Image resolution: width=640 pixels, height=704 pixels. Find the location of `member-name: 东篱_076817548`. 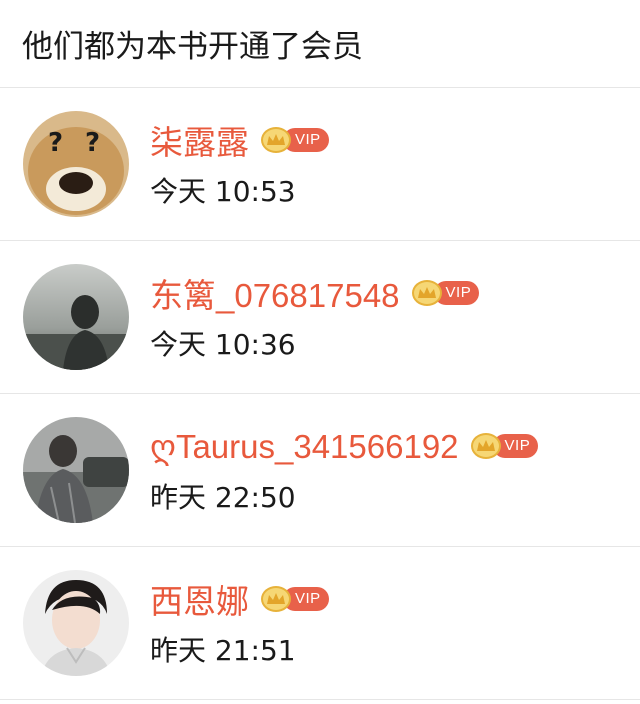

member-name: 东篱_076817548 is located at coordinates (275, 293).